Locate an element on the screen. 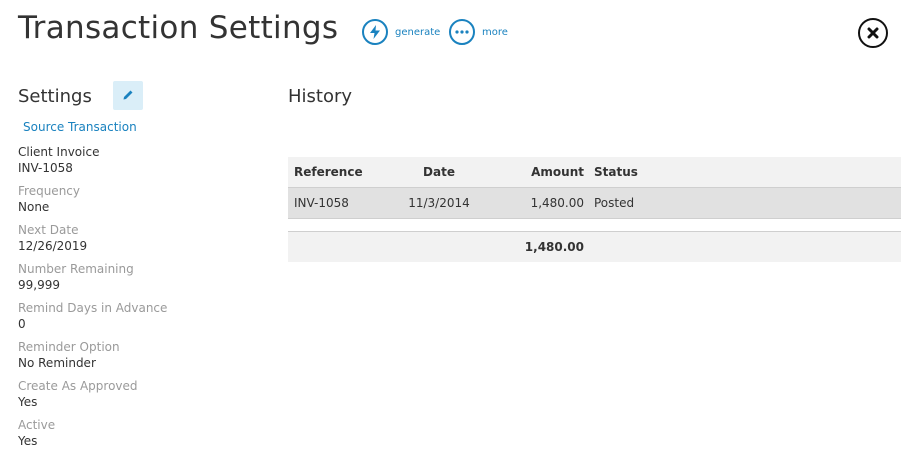 The image size is (915, 462). pencil-icon is located at coordinates (128, 95).